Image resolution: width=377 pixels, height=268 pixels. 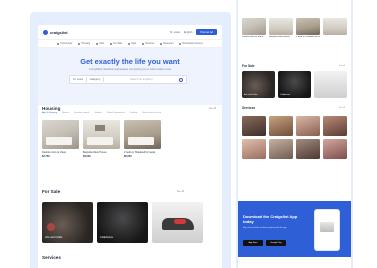 I want to click on listing-card: 2 beds in Shadwell for swap, so click(x=308, y=28).